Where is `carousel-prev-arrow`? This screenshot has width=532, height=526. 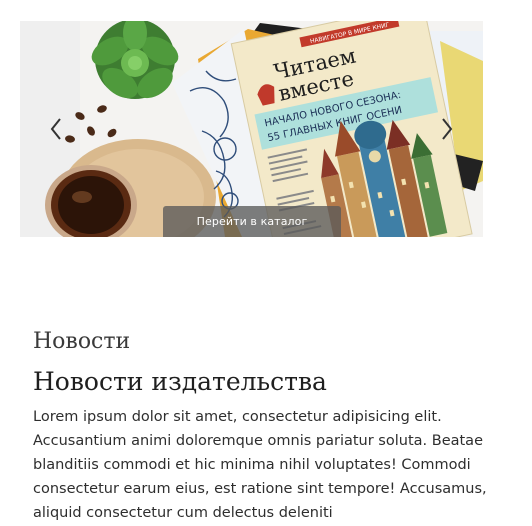 carousel-prev-arrow is located at coordinates (56, 129).